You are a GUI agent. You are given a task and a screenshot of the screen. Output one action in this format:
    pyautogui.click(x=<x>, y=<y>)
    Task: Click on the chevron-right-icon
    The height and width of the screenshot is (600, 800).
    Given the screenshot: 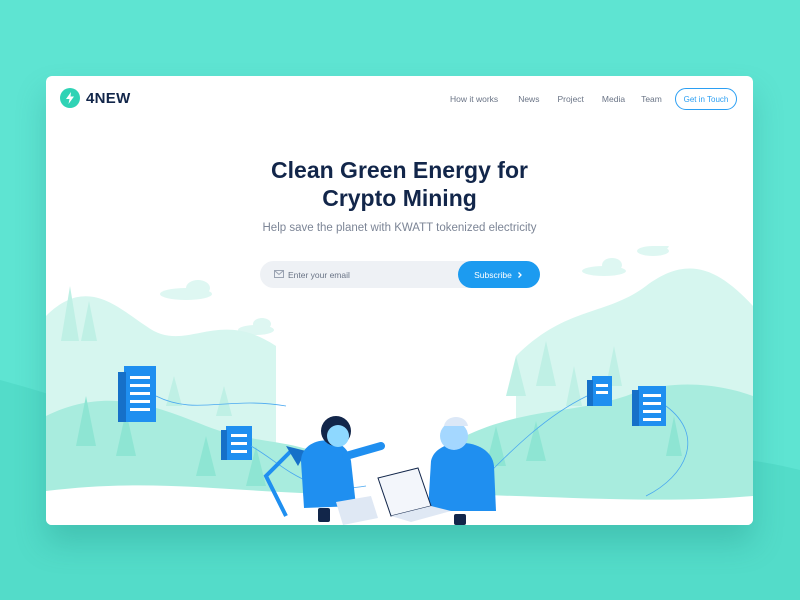 What is the action you would take?
    pyautogui.click(x=519, y=274)
    